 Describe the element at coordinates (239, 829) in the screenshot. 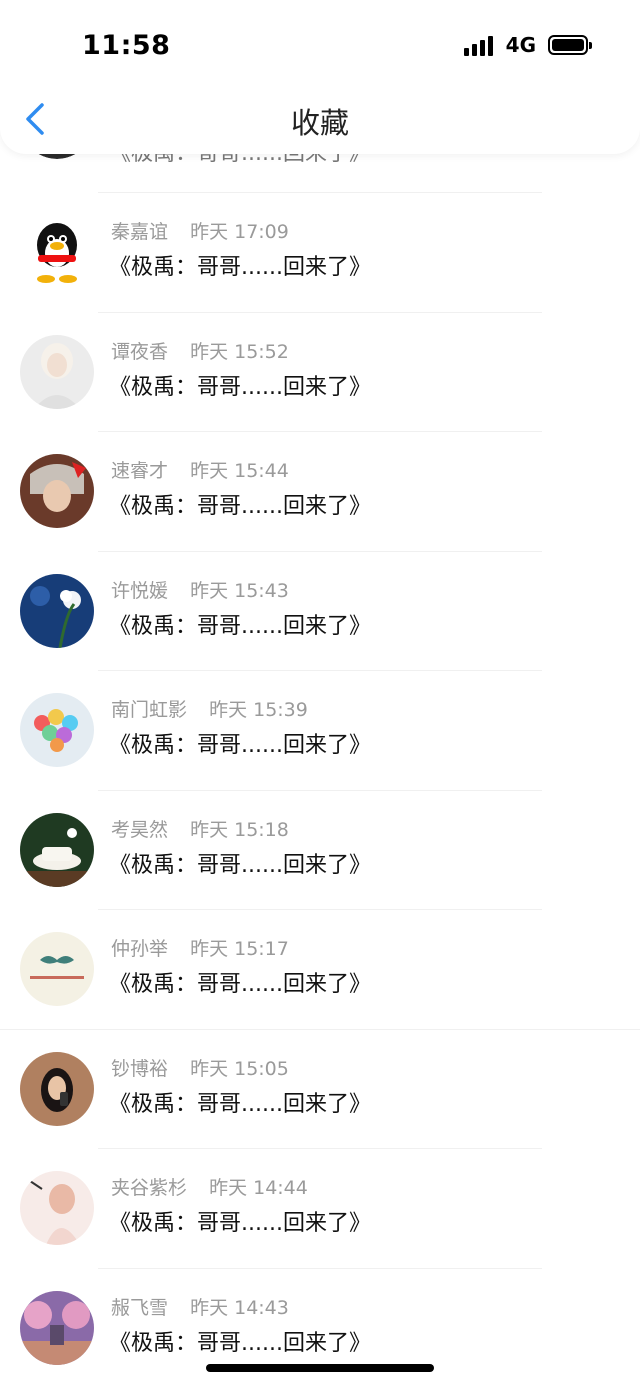

I see `timestamp: 昨天 15:18` at that location.